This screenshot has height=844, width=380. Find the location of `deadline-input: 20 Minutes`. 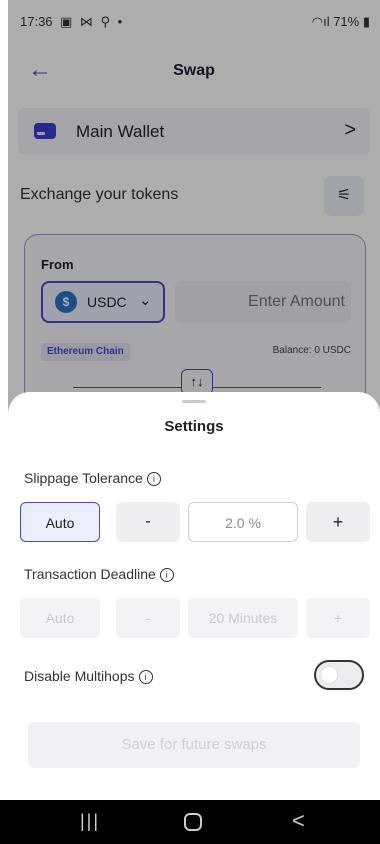

deadline-input: 20 Minutes is located at coordinates (243, 618).